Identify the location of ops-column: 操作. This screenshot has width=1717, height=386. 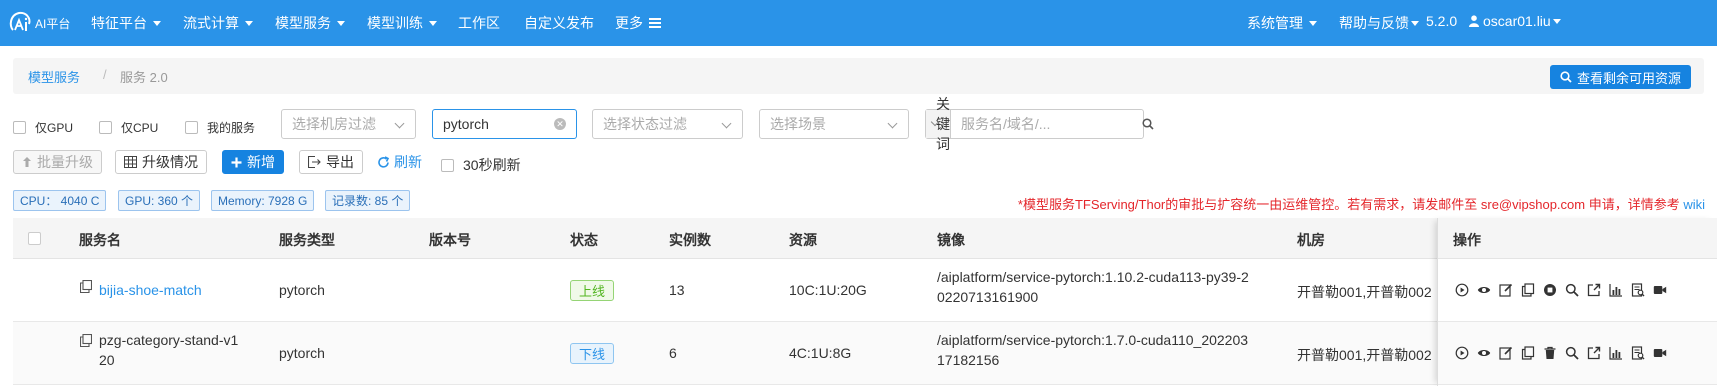
(1577, 302).